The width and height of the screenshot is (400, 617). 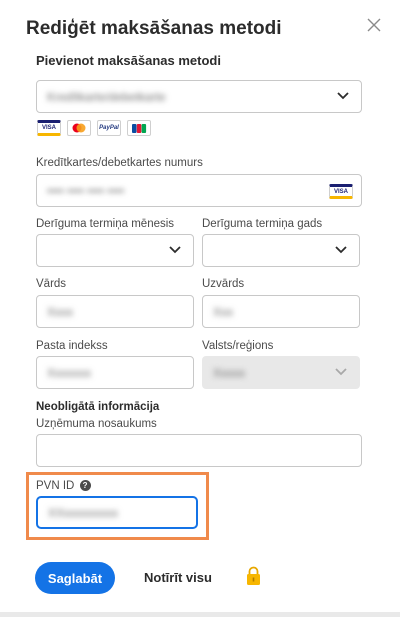 I want to click on close-icon, so click(x=374, y=25).